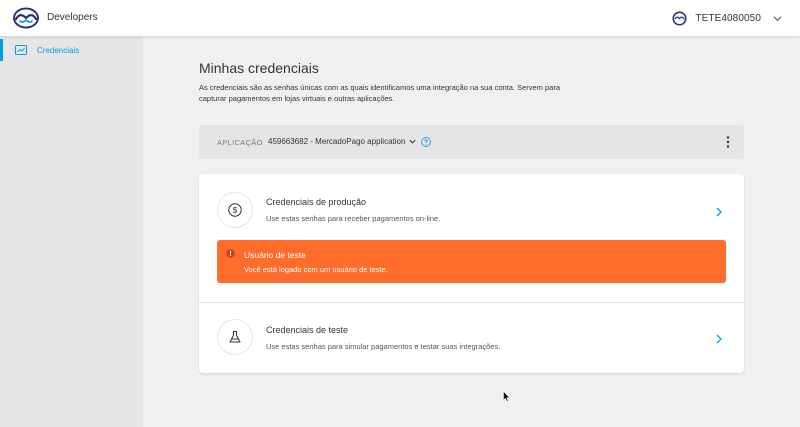 Image resolution: width=800 pixels, height=427 pixels. I want to click on test-title: Credenciais de teste, so click(307, 330).